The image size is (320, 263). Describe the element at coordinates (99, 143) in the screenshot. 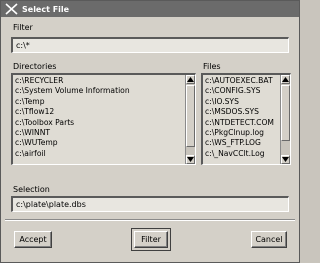

I see `directory-item: c:\WUTemp` at that location.